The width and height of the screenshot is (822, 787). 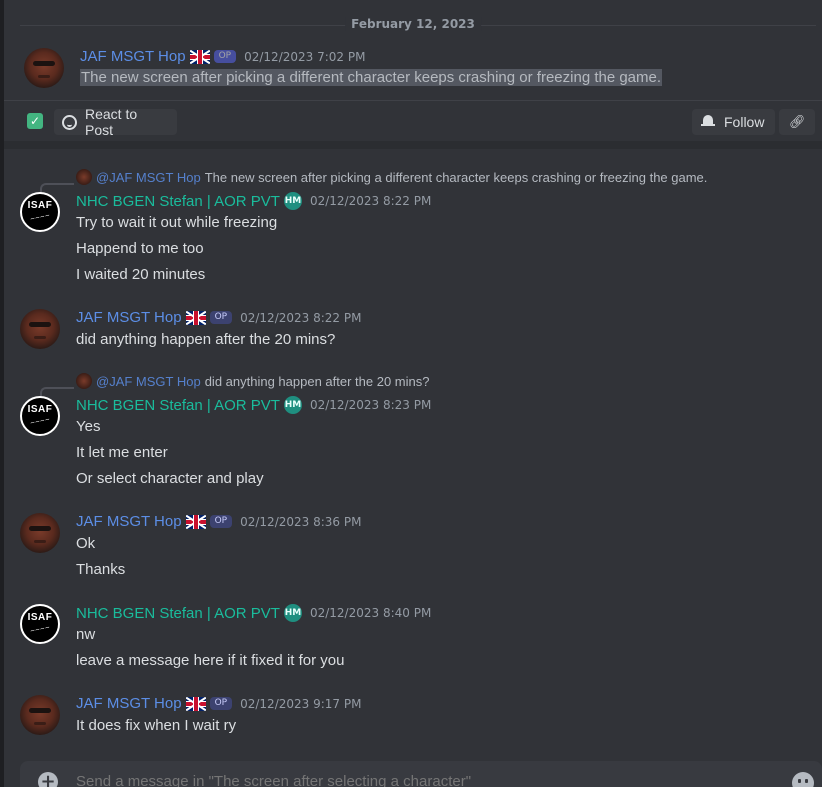 I want to click on timestamp: 02/12/2023 7:02 PM, so click(x=305, y=56).